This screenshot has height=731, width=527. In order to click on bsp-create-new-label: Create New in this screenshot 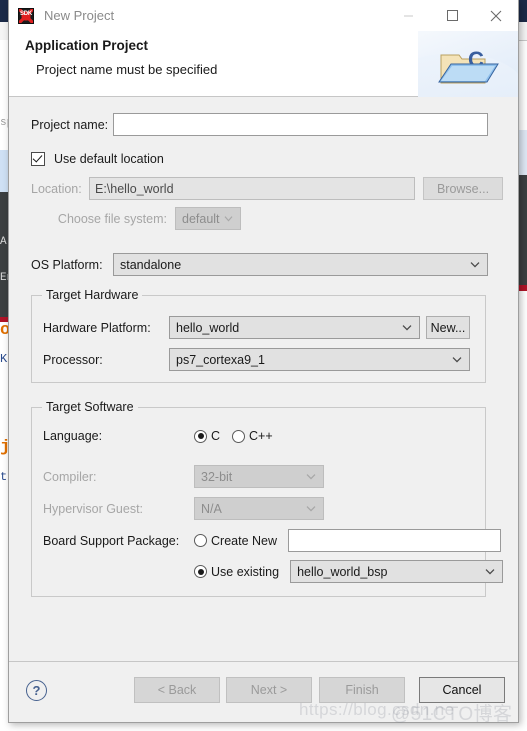, I will do `click(244, 540)`.